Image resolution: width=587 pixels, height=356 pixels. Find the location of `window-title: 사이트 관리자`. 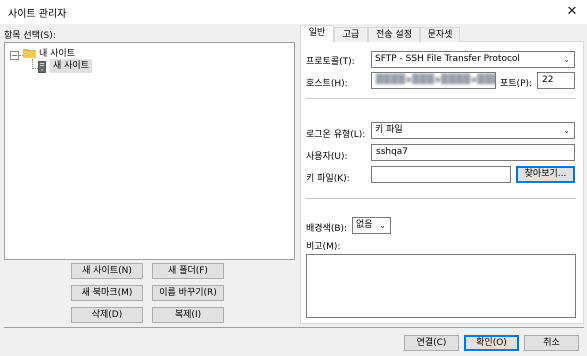

window-title: 사이트 관리자 is located at coordinates (37, 14).